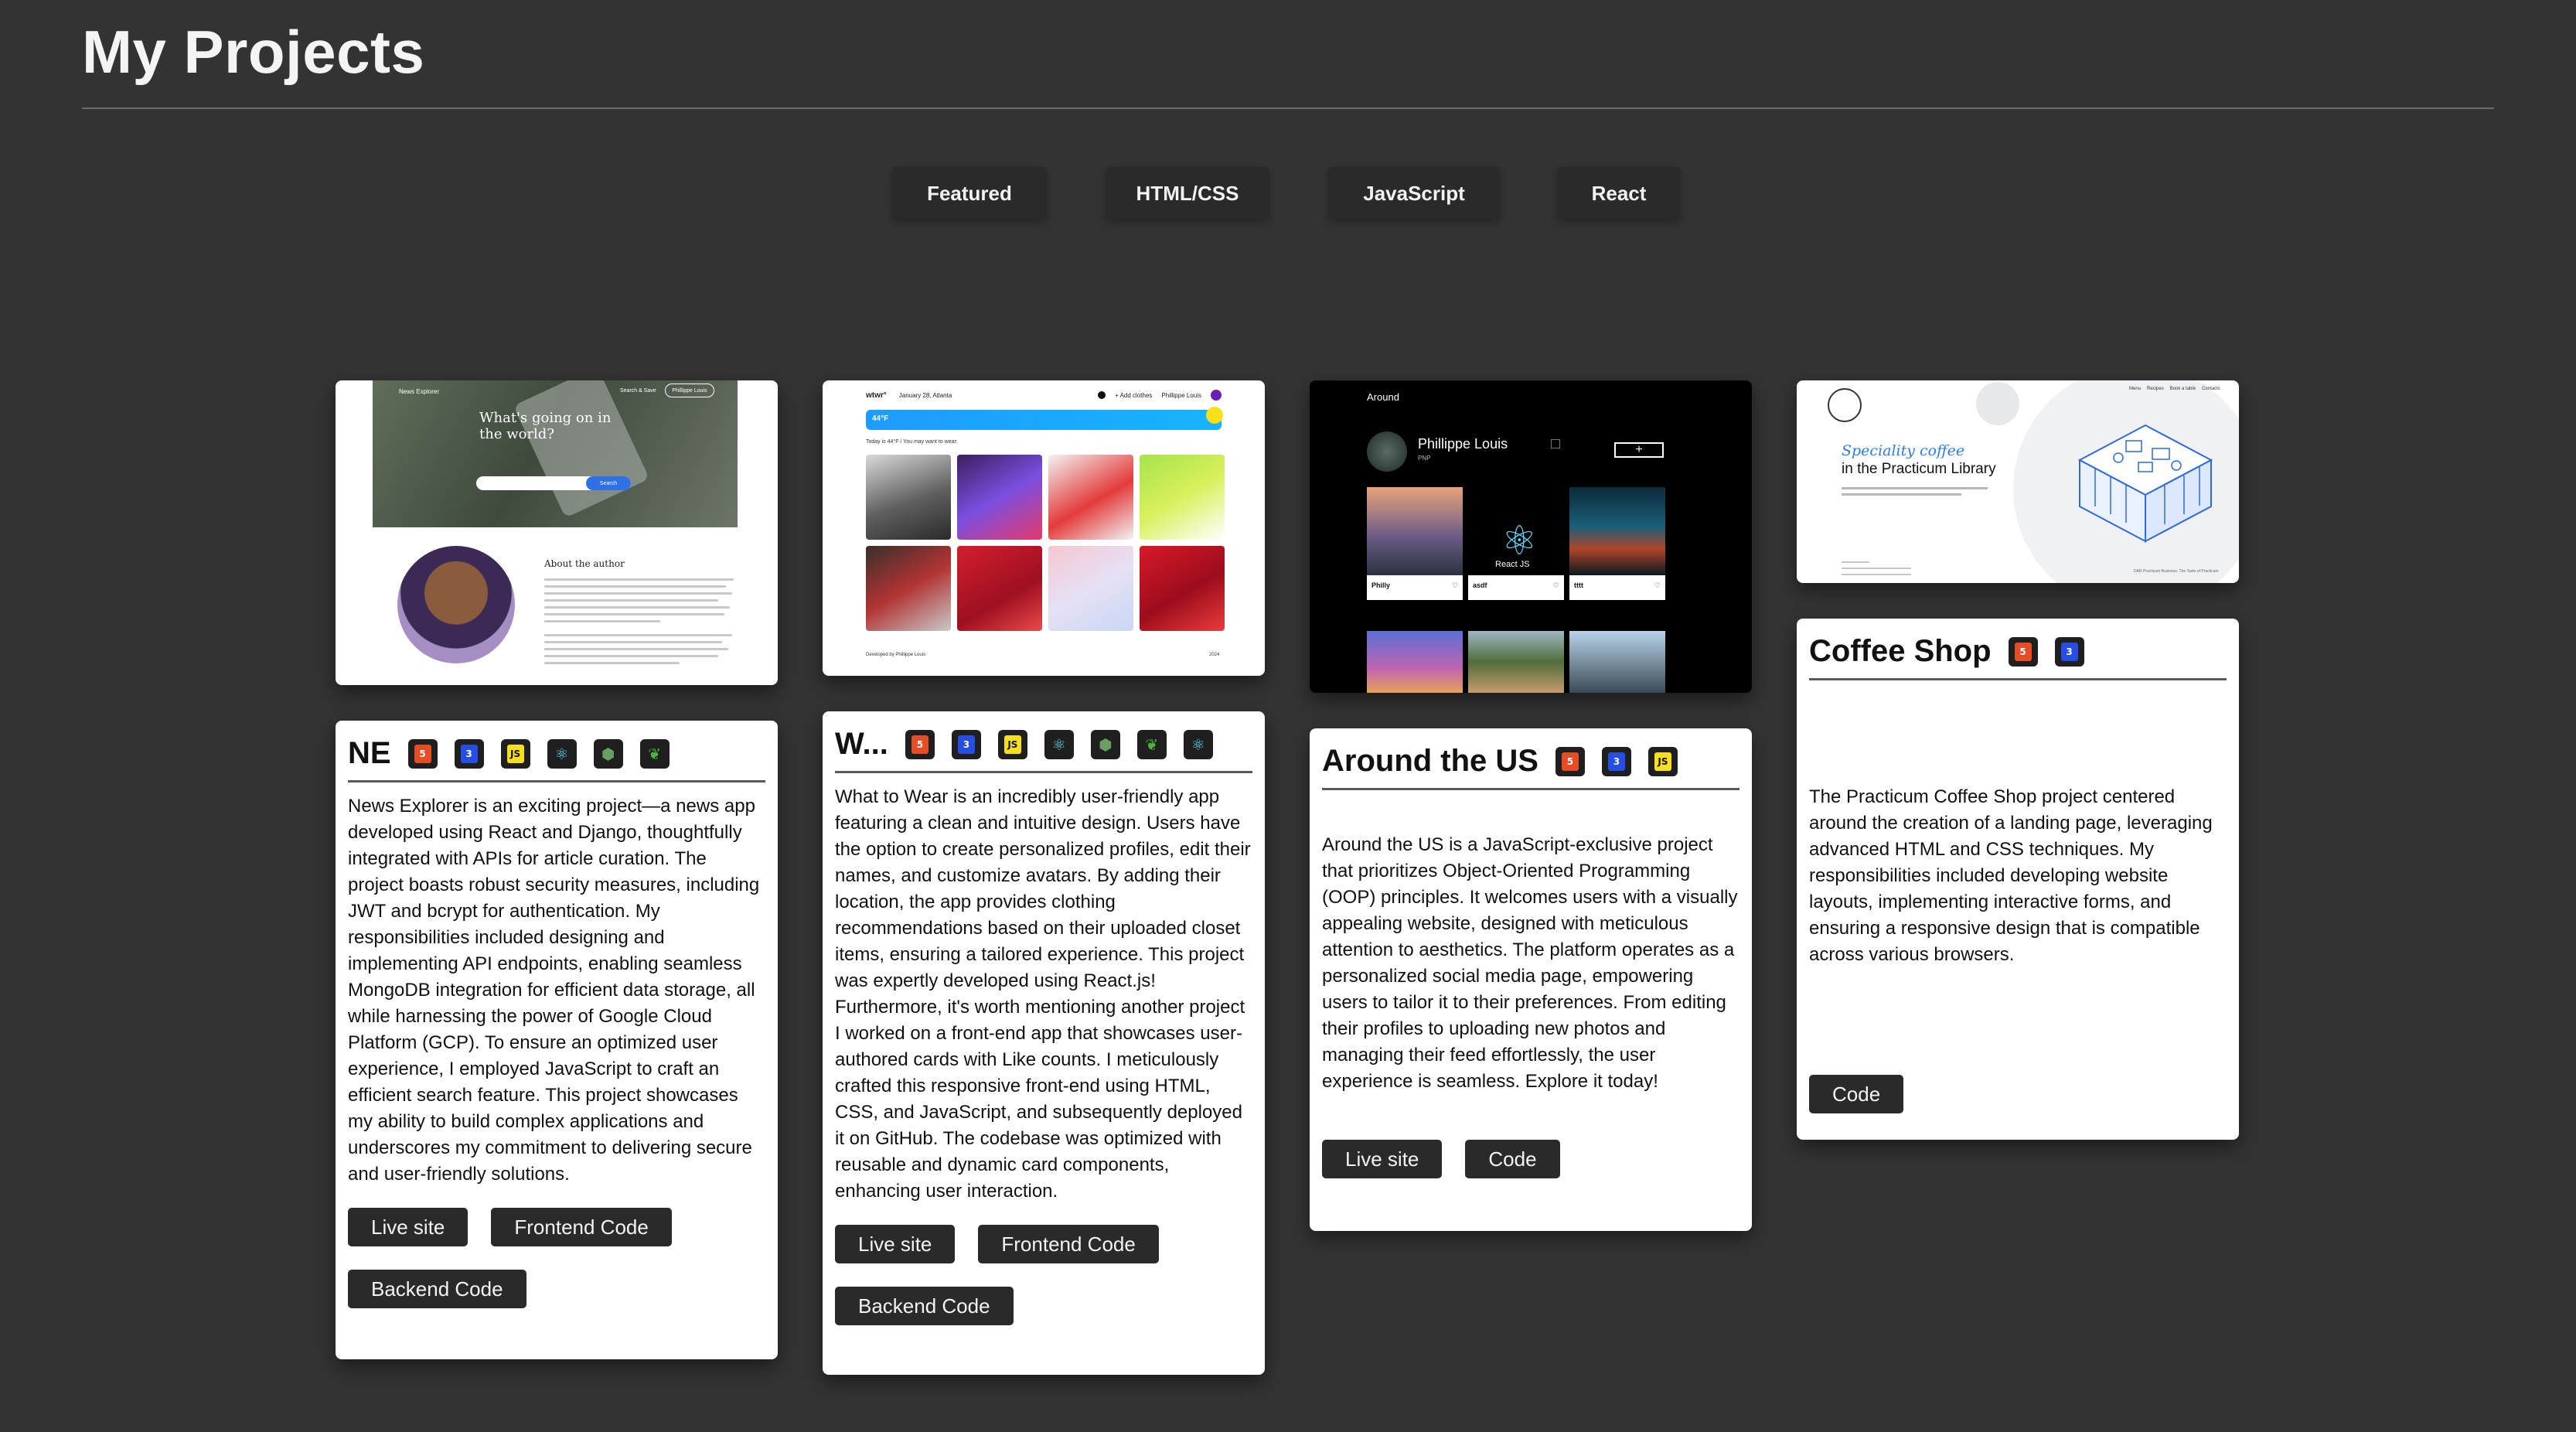 Image resolution: width=2576 pixels, height=1432 pixels. I want to click on photo-caption: Philly, so click(1381, 585).